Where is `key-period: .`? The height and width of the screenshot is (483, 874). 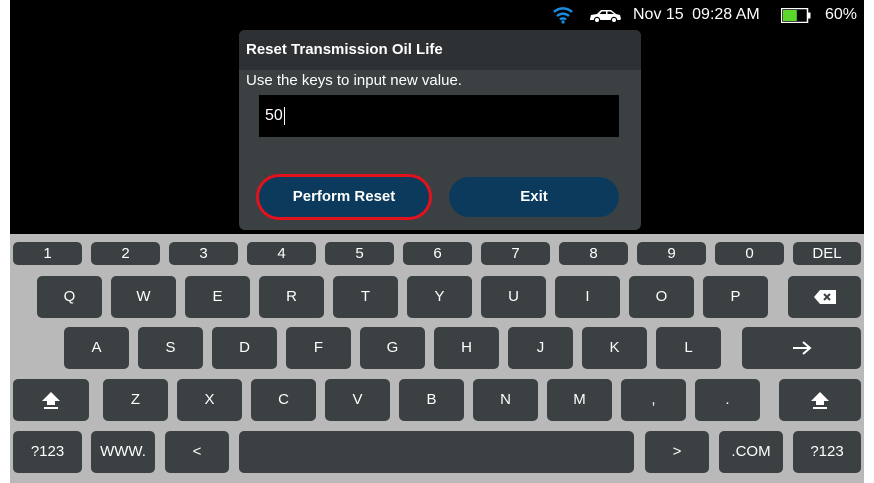 key-period: . is located at coordinates (727, 400).